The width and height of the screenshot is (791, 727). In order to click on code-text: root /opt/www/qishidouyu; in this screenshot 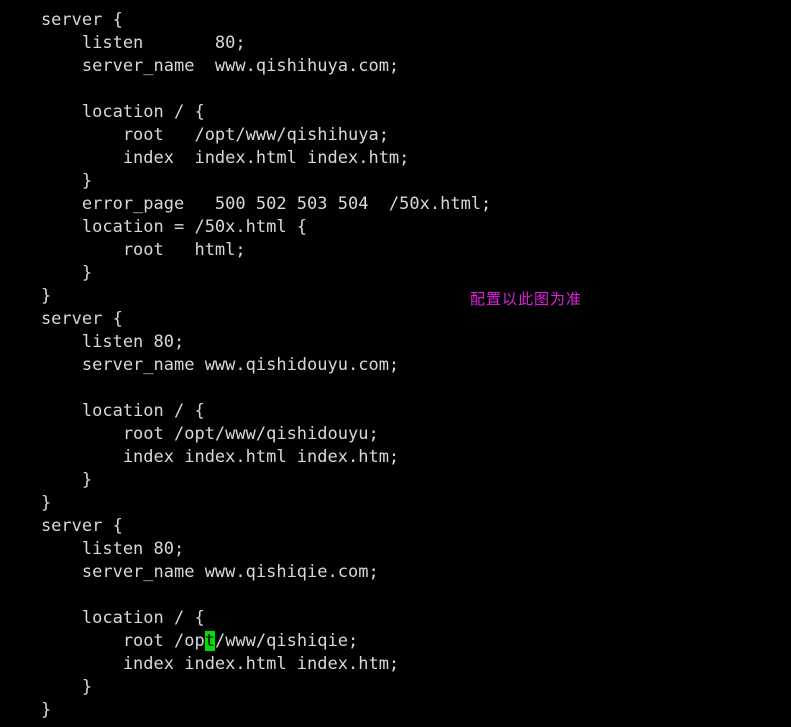, I will do `click(189, 434)`.